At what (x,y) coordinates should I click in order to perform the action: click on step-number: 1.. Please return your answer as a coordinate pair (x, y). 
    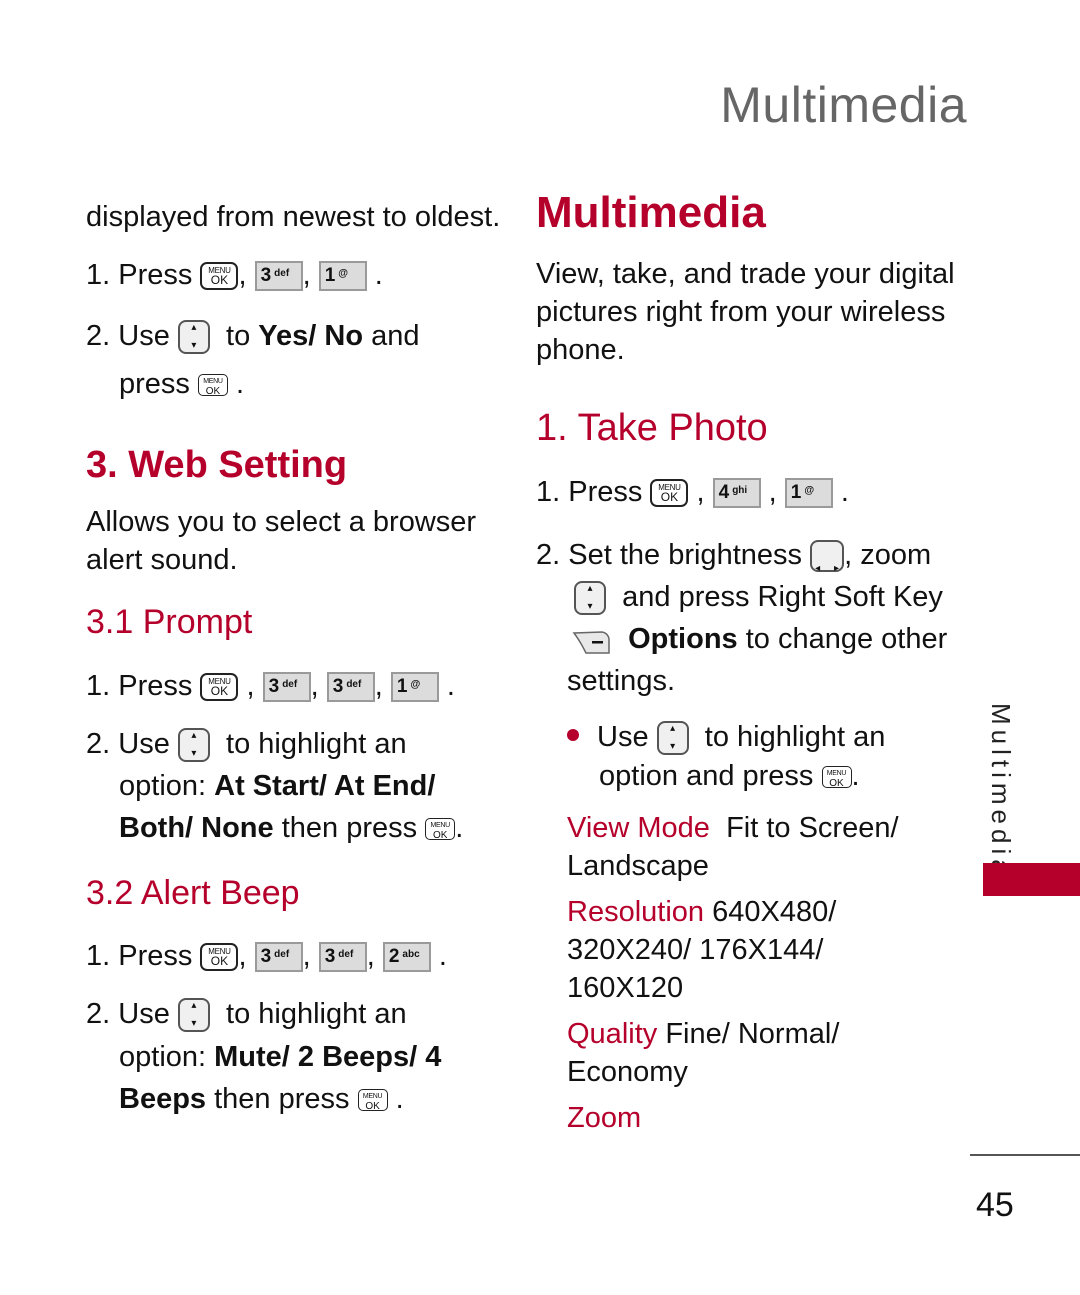
    Looking at the image, I should click on (98, 275).